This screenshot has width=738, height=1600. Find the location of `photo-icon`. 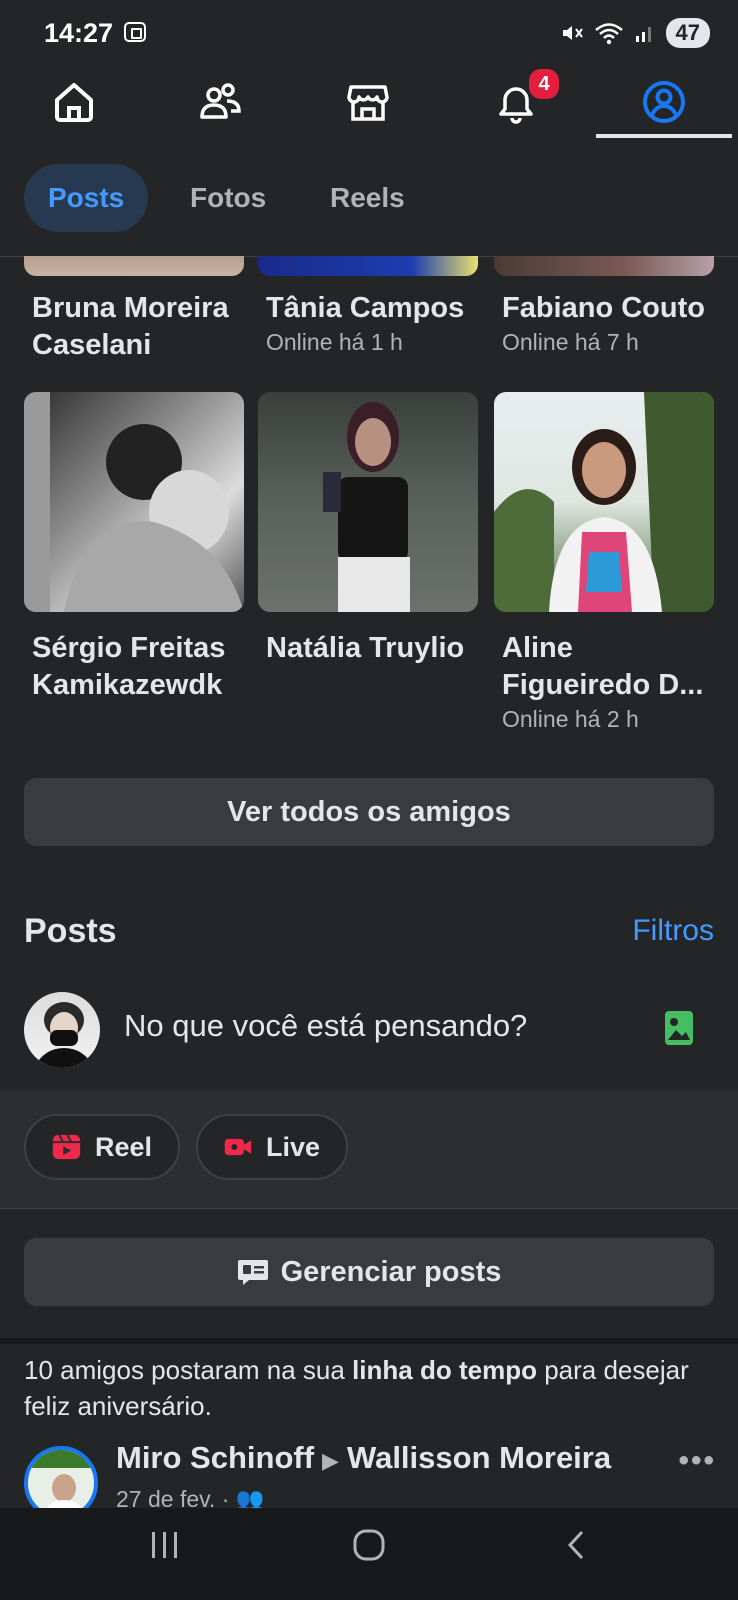

photo-icon is located at coordinates (679, 1028).